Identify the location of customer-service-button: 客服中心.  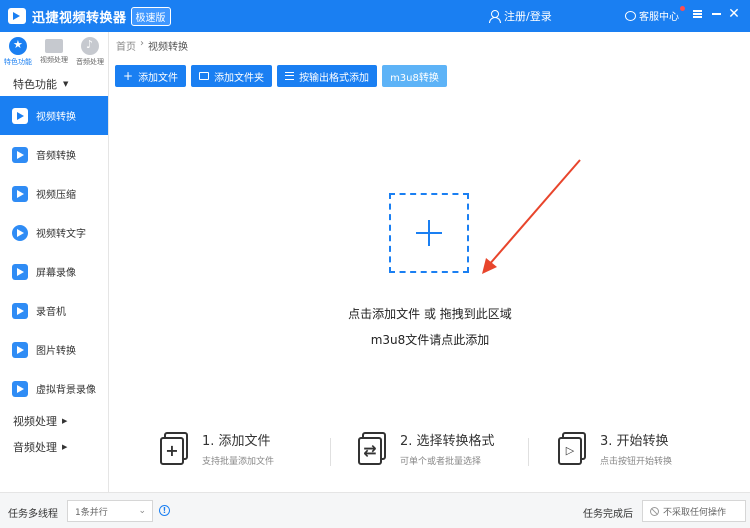
(652, 15).